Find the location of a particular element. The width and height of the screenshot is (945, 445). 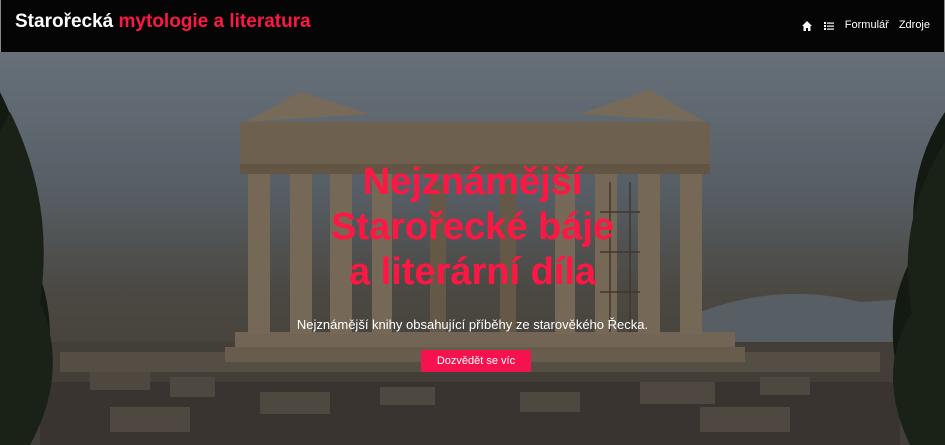

home-icon is located at coordinates (807, 25).